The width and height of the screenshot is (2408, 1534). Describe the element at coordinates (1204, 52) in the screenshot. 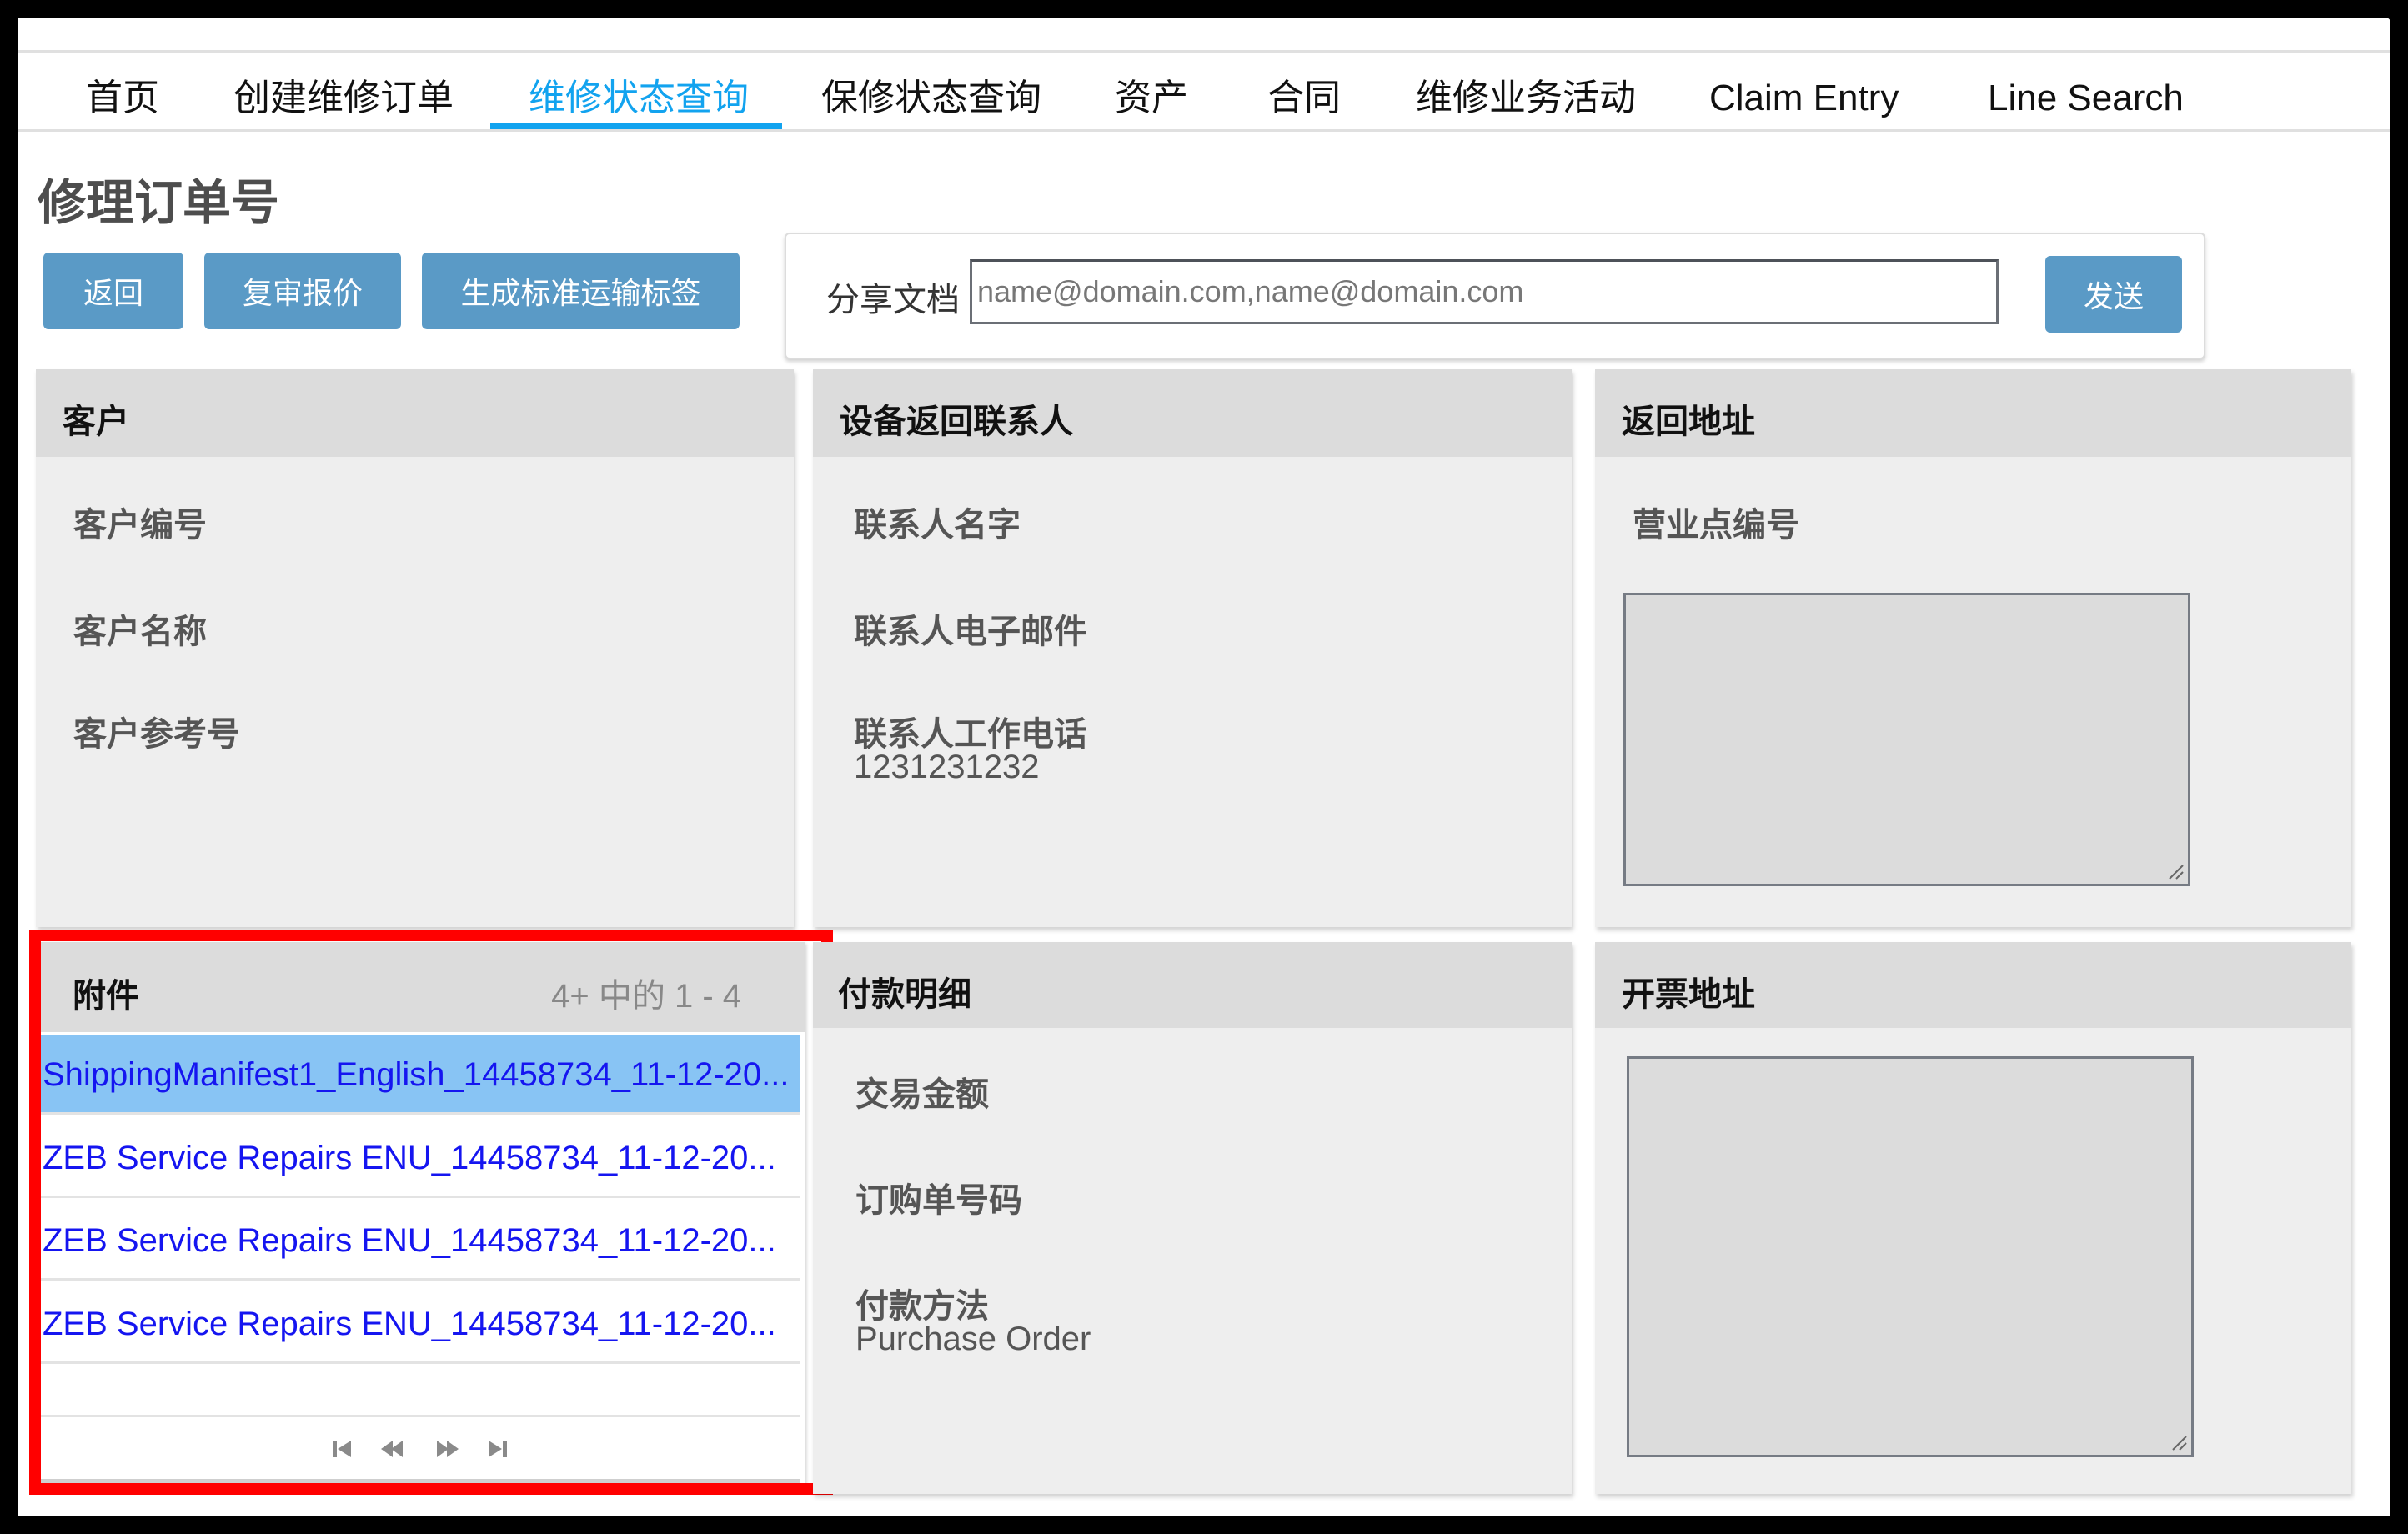

I see `nav-top-divider` at that location.